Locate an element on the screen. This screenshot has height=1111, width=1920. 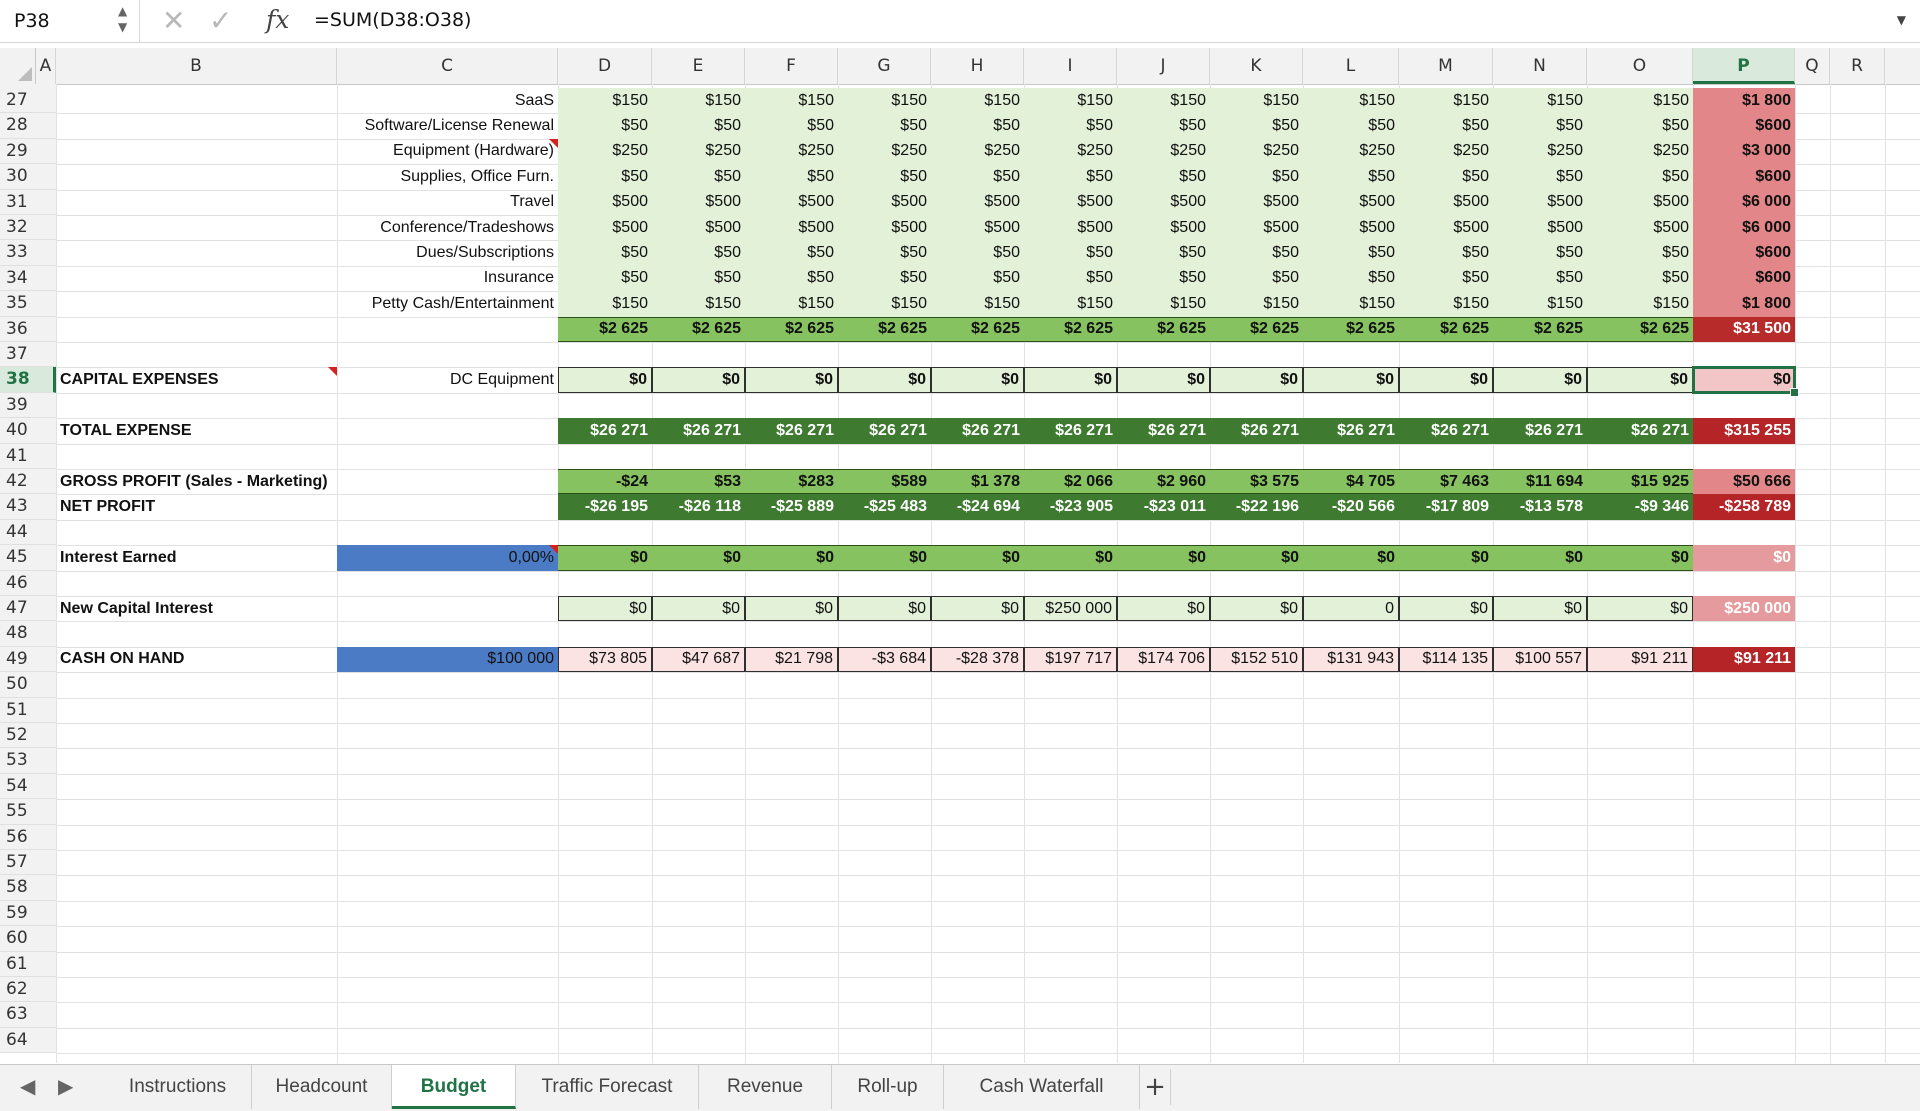
cash-cell: -$28 378 is located at coordinates (977, 659).